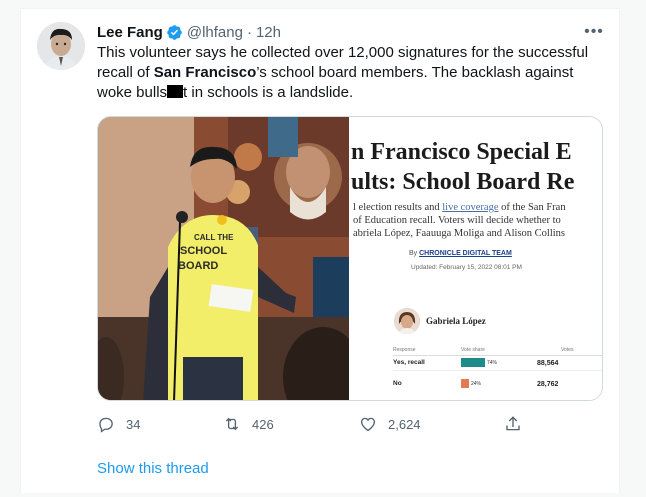  Describe the element at coordinates (473, 350) in the screenshot. I see `col-vote-share: Vote share` at that location.